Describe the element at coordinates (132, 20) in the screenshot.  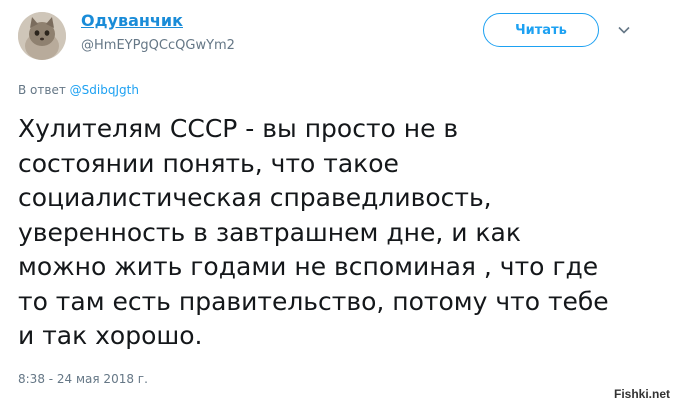
I see `display-name: Одуванчик` at that location.